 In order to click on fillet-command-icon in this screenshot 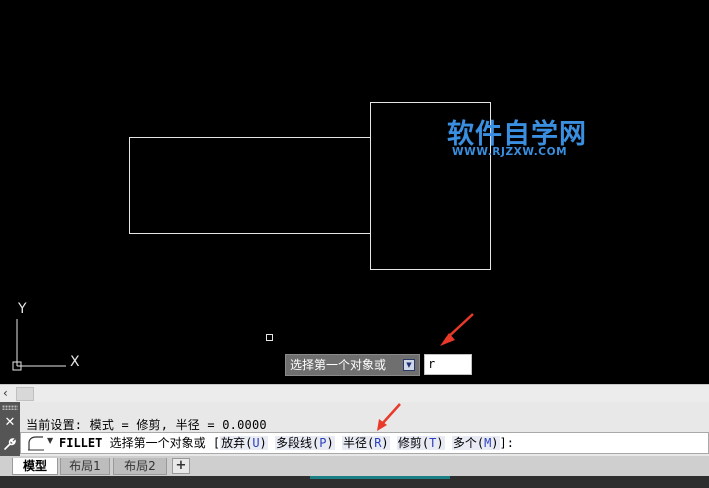, I will do `click(36, 443)`.